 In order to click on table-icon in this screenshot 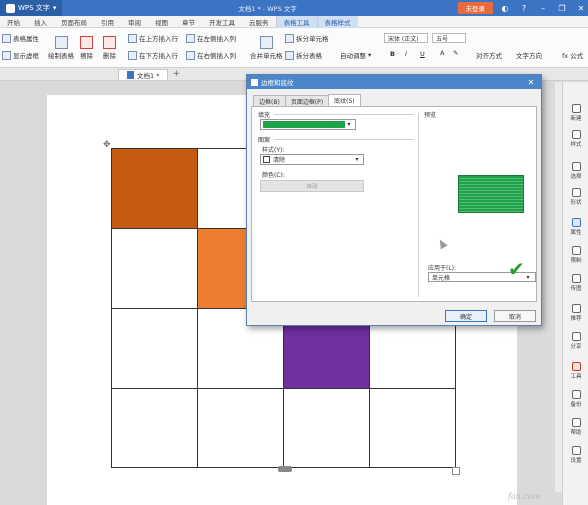, I will do `click(6, 38)`.